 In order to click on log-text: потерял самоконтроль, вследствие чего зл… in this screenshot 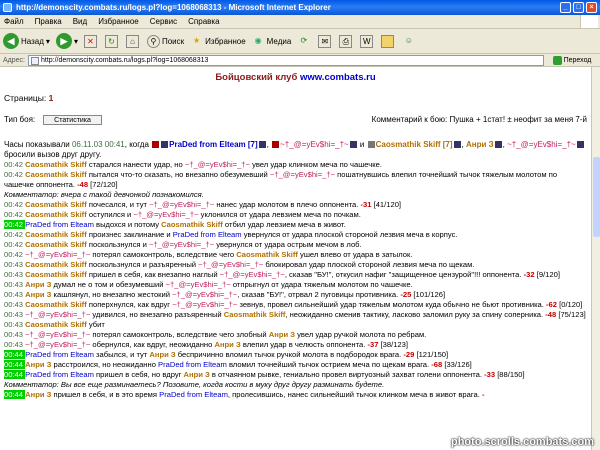, I will do `click(179, 334)`.